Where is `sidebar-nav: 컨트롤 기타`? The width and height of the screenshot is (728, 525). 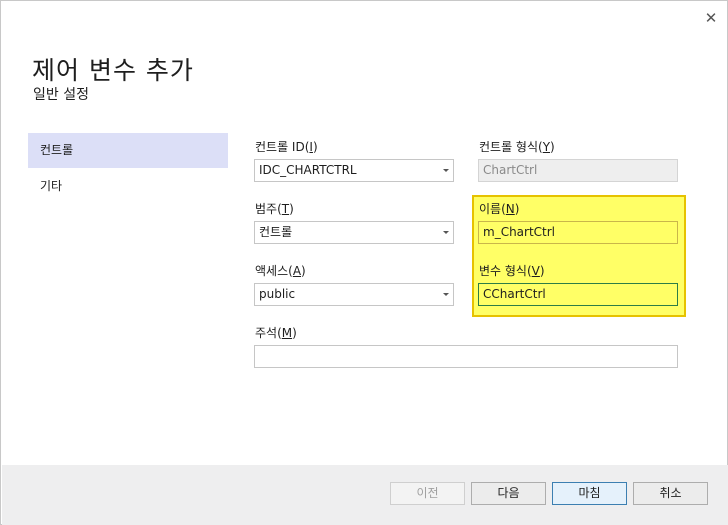 sidebar-nav: 컨트롤 기타 is located at coordinates (128, 169).